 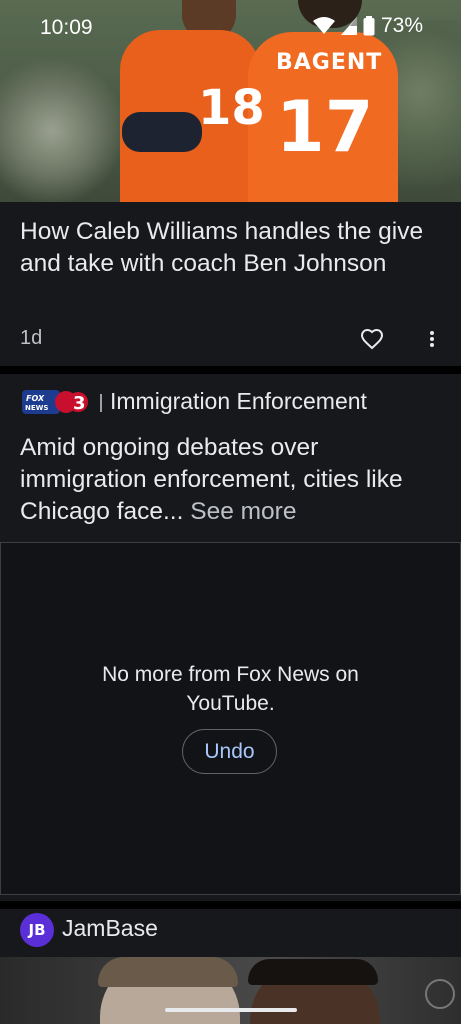 I want to click on fox-news-logo: FOX NEWS 3, so click(x=55, y=402).